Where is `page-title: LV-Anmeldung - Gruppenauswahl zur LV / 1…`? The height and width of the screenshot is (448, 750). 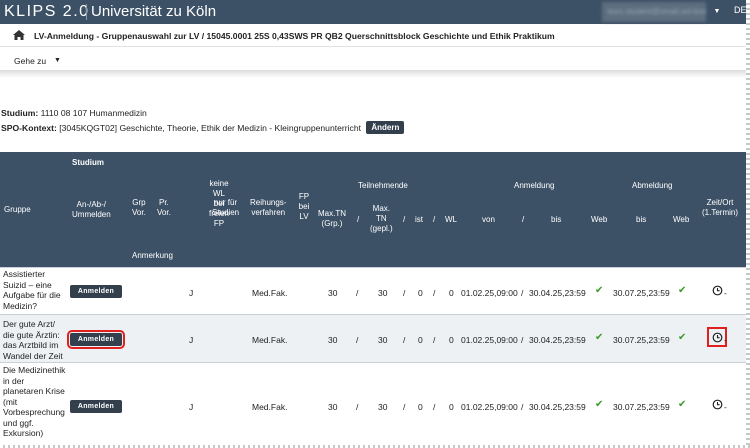
page-title: LV-Anmeldung - Gruppenauswahl zur LV / 1… is located at coordinates (294, 36).